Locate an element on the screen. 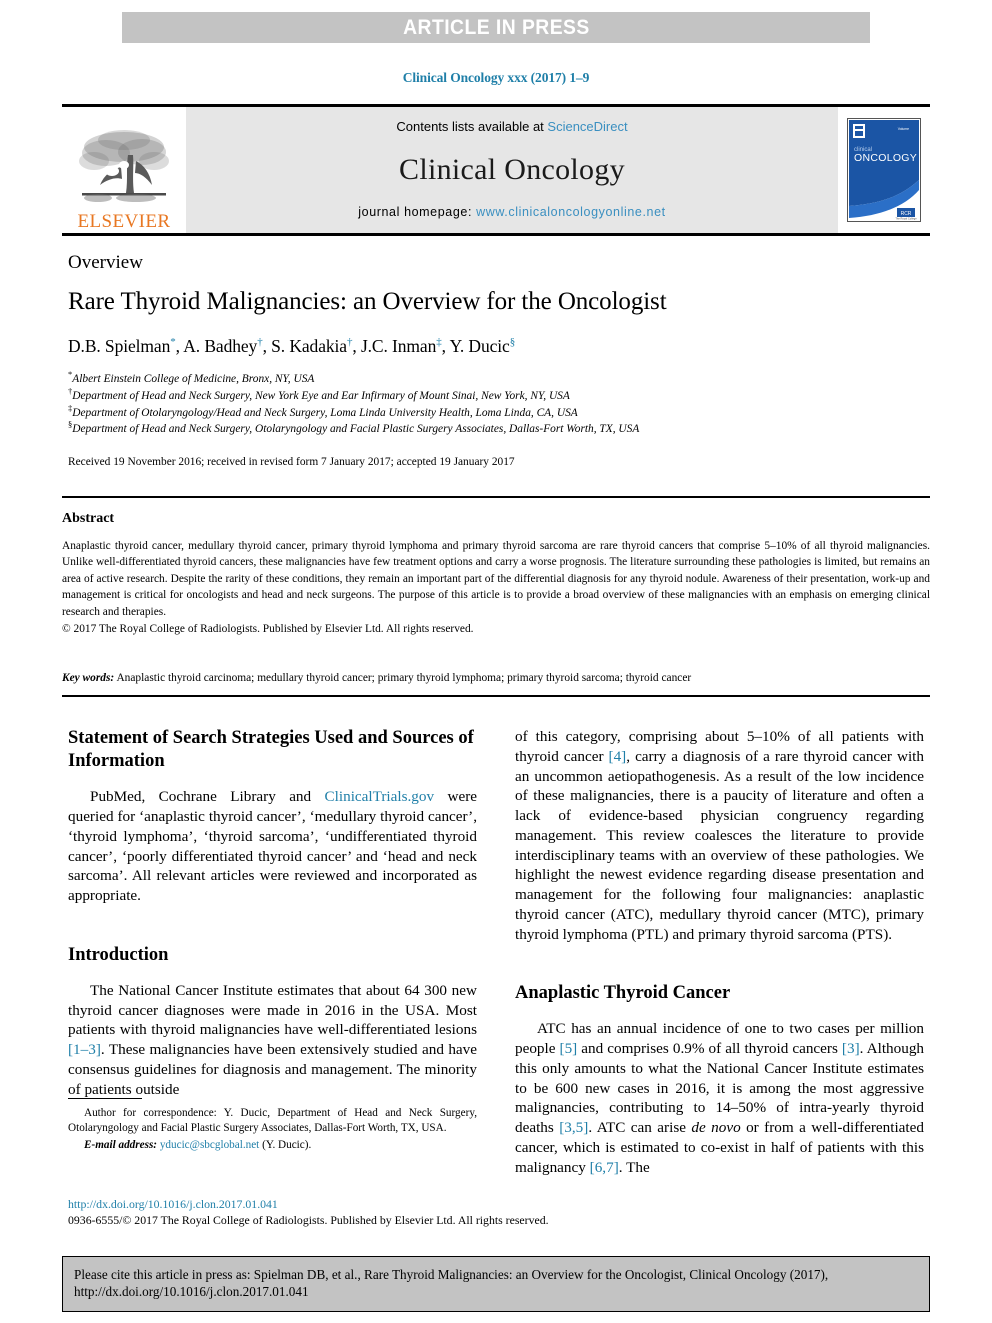 This screenshot has width=992, height=1323. citation-ref: [3] is located at coordinates (851, 1048).